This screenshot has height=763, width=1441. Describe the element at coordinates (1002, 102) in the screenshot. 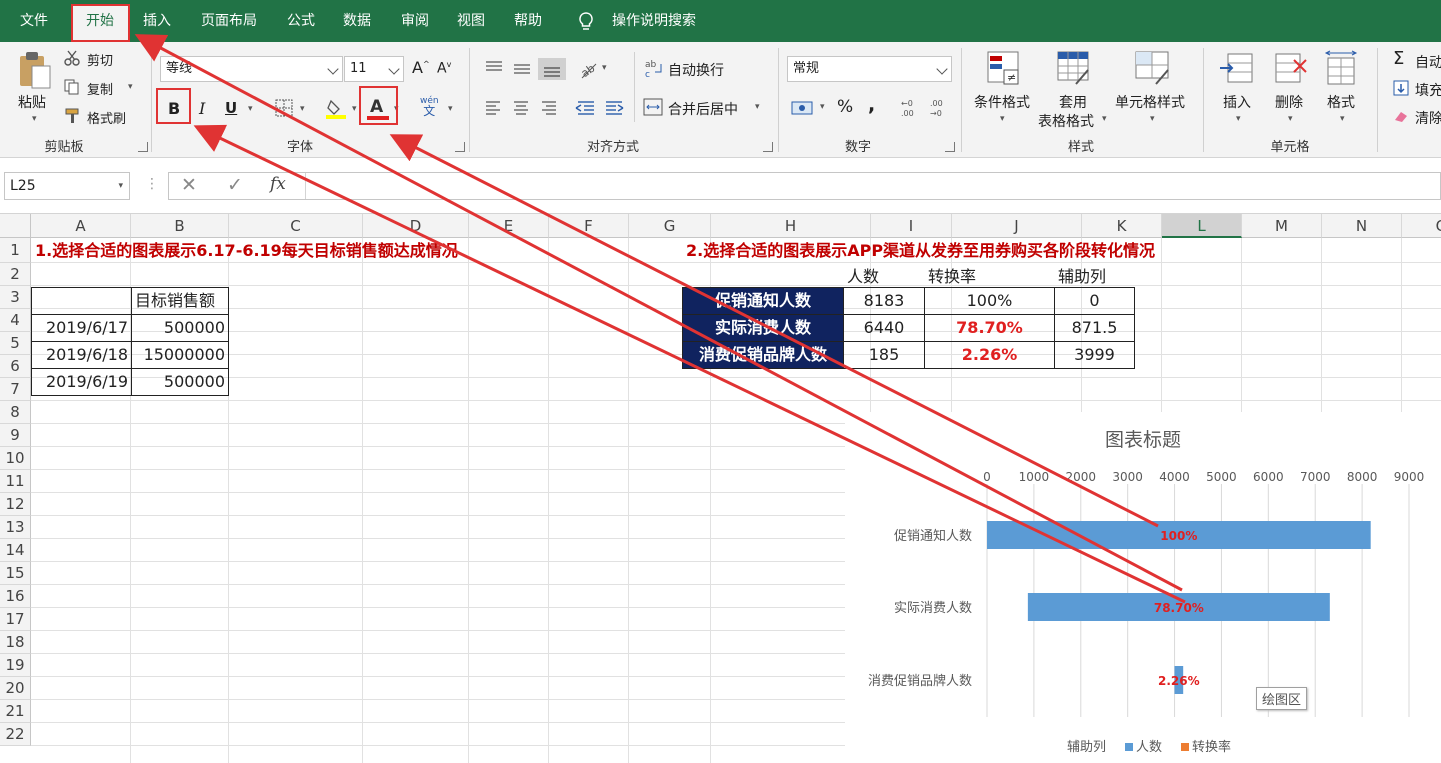

I see `conditional-format-button: 条件格式` at that location.